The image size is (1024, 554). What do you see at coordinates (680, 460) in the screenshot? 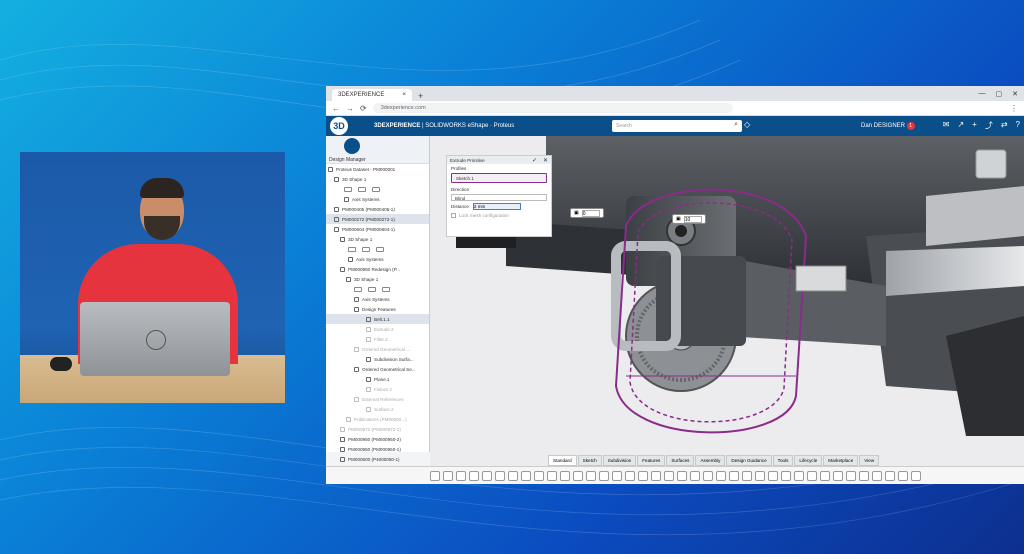
I see `action-tab: Surfaces` at bounding box center [680, 460].